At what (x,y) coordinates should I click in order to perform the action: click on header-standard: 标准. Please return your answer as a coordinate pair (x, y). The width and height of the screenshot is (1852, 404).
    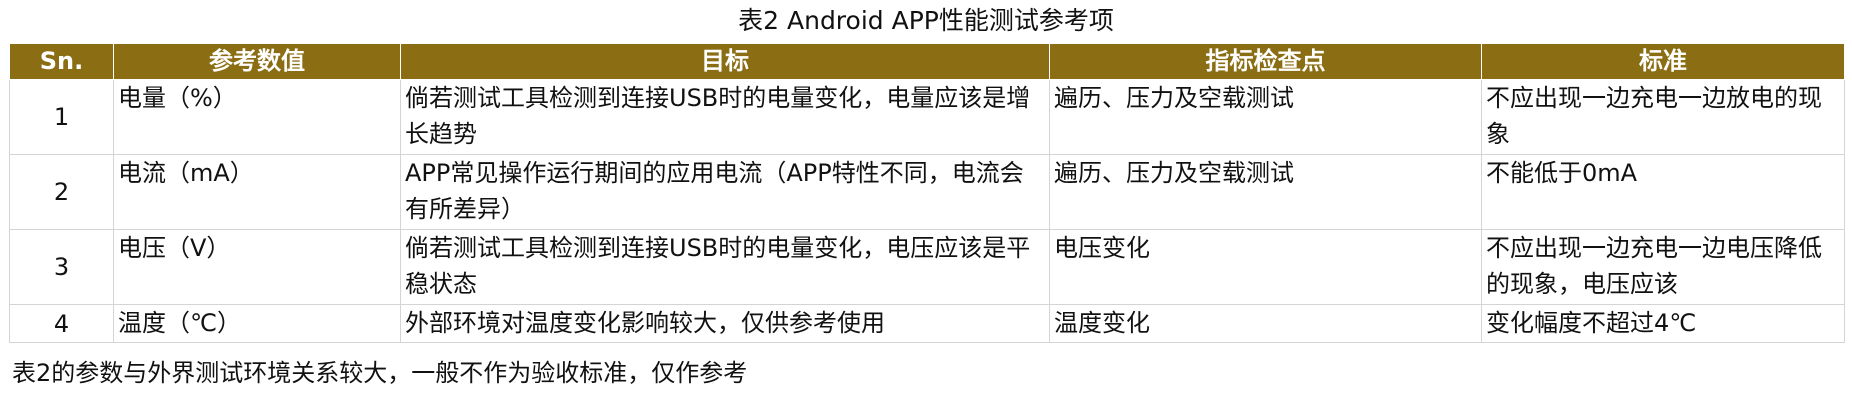
    Looking at the image, I should click on (1663, 61).